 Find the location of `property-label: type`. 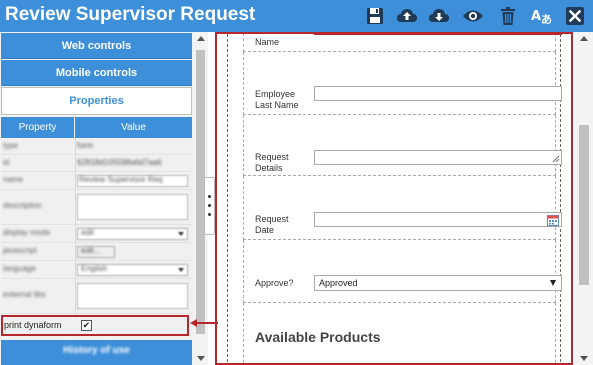

property-label: type is located at coordinates (11, 145).